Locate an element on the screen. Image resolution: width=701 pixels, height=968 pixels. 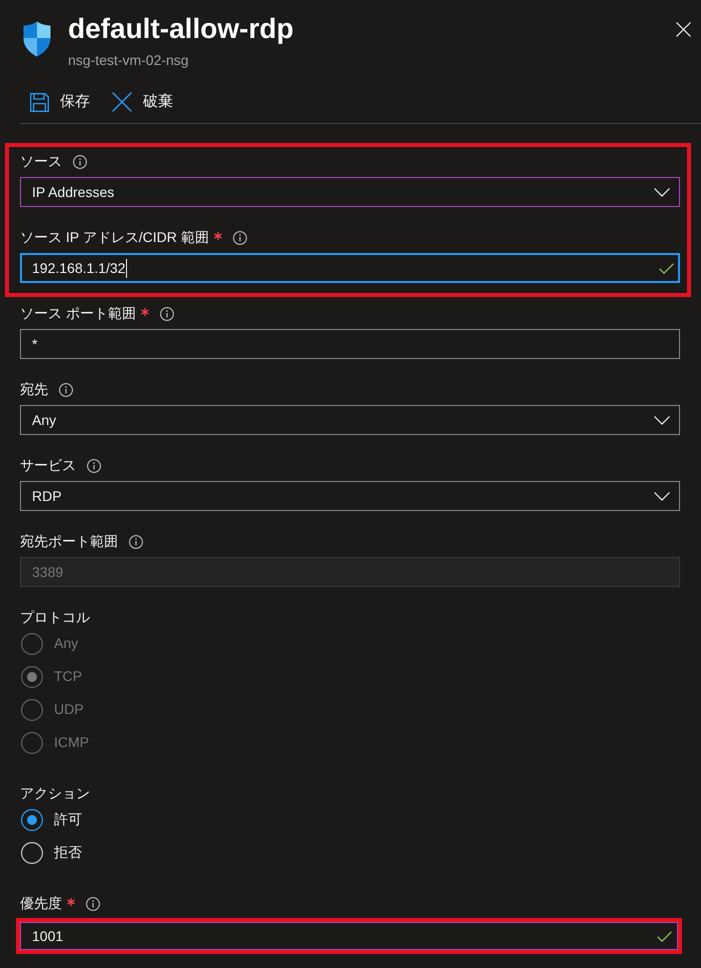
close-icon is located at coordinates (683, 29).